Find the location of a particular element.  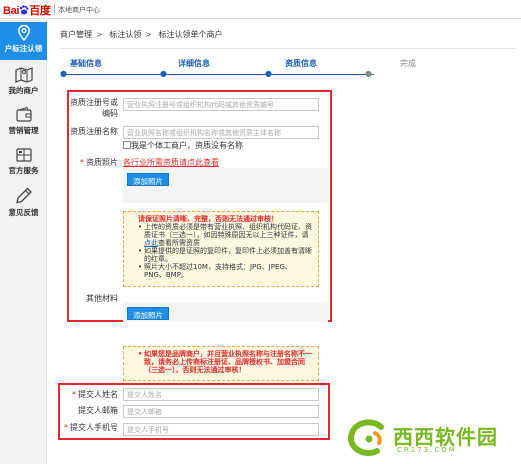

baidu-logo: Bai 百度 is located at coordinates (27, 10).